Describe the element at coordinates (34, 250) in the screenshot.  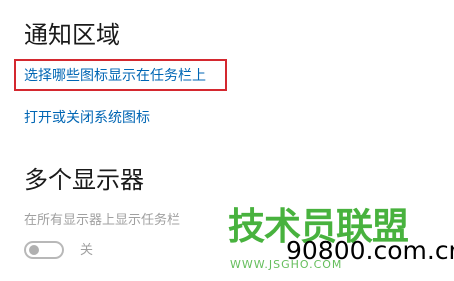
I see `toggle-knob` at that location.